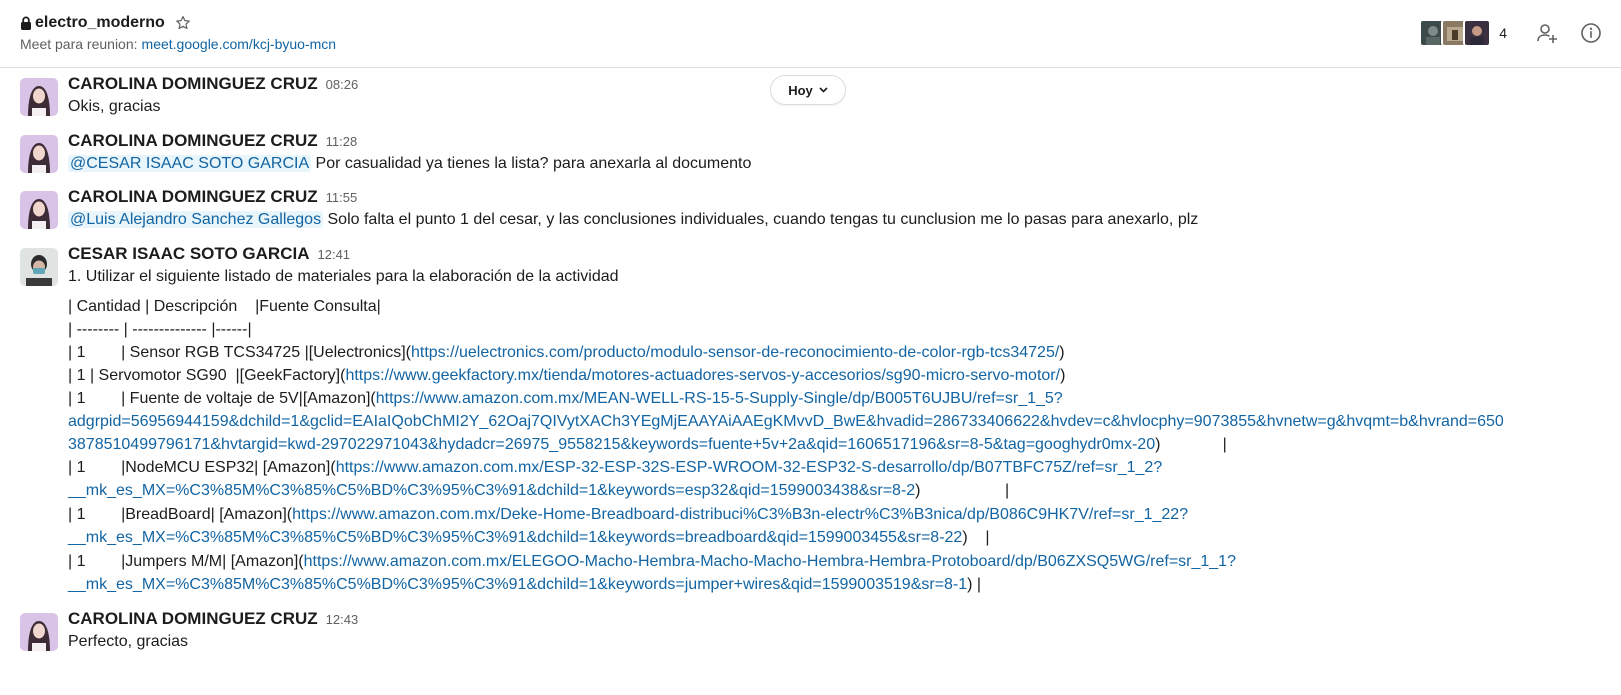  I want to click on message-time: 12:41, so click(334, 254).